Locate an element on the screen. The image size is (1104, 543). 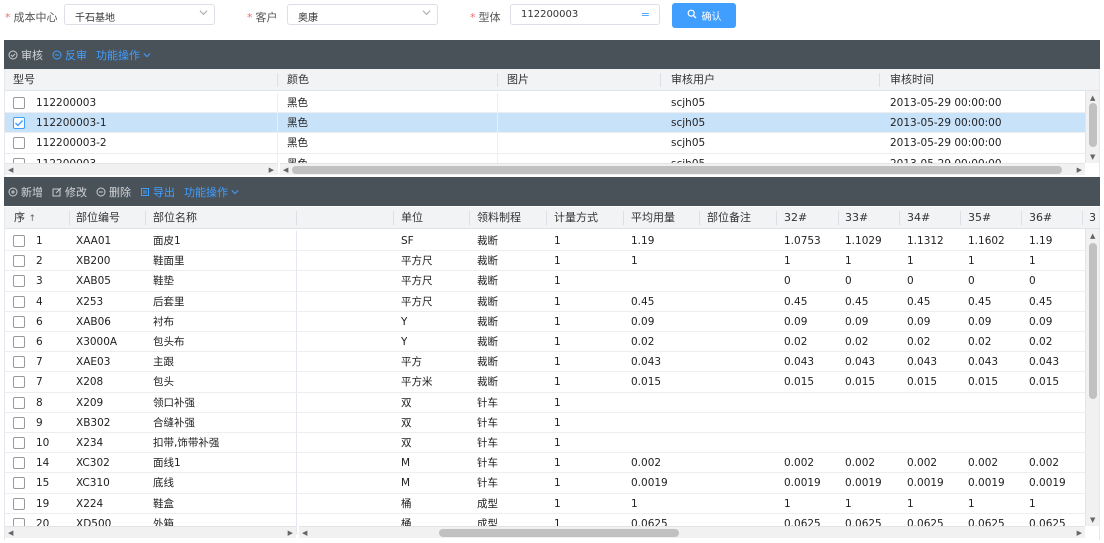
col-header-method: 计量方式 is located at coordinates (576, 218).